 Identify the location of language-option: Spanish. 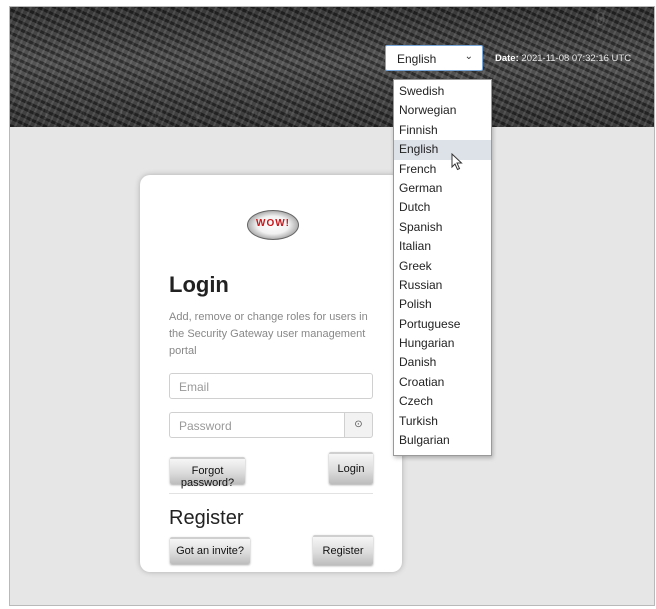
(442, 227).